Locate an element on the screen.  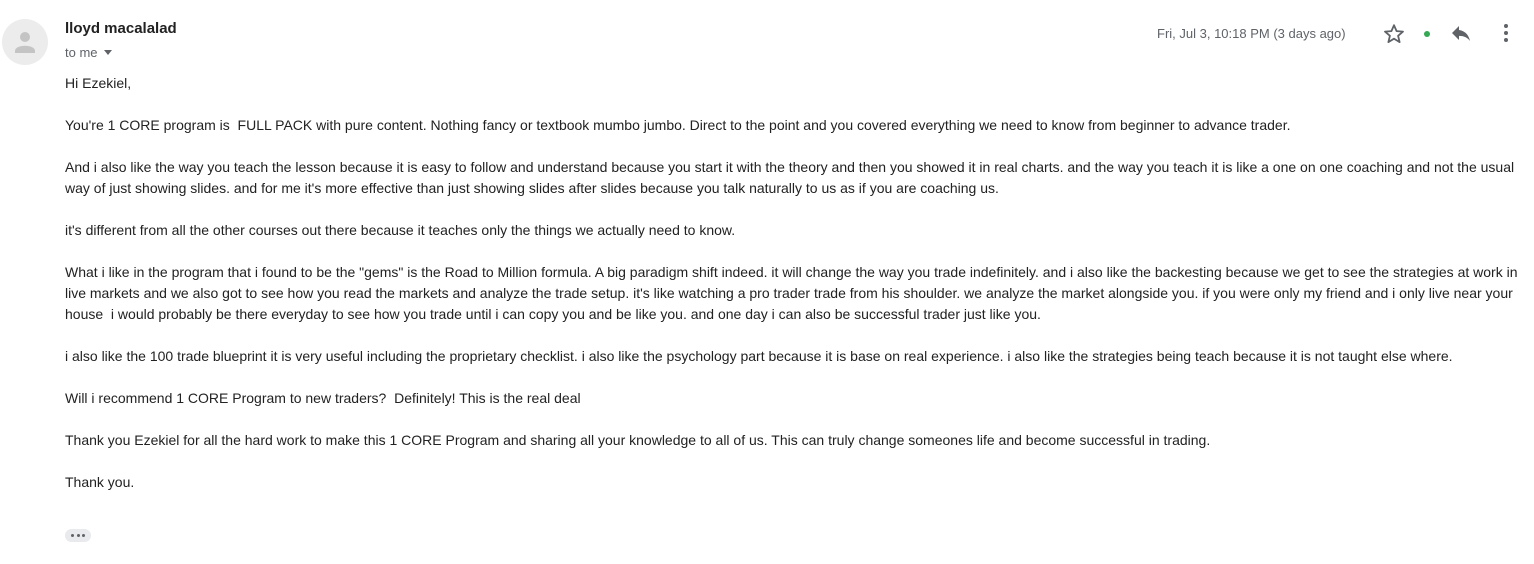
sender-name: lloyd macalalad is located at coordinates (121, 28).